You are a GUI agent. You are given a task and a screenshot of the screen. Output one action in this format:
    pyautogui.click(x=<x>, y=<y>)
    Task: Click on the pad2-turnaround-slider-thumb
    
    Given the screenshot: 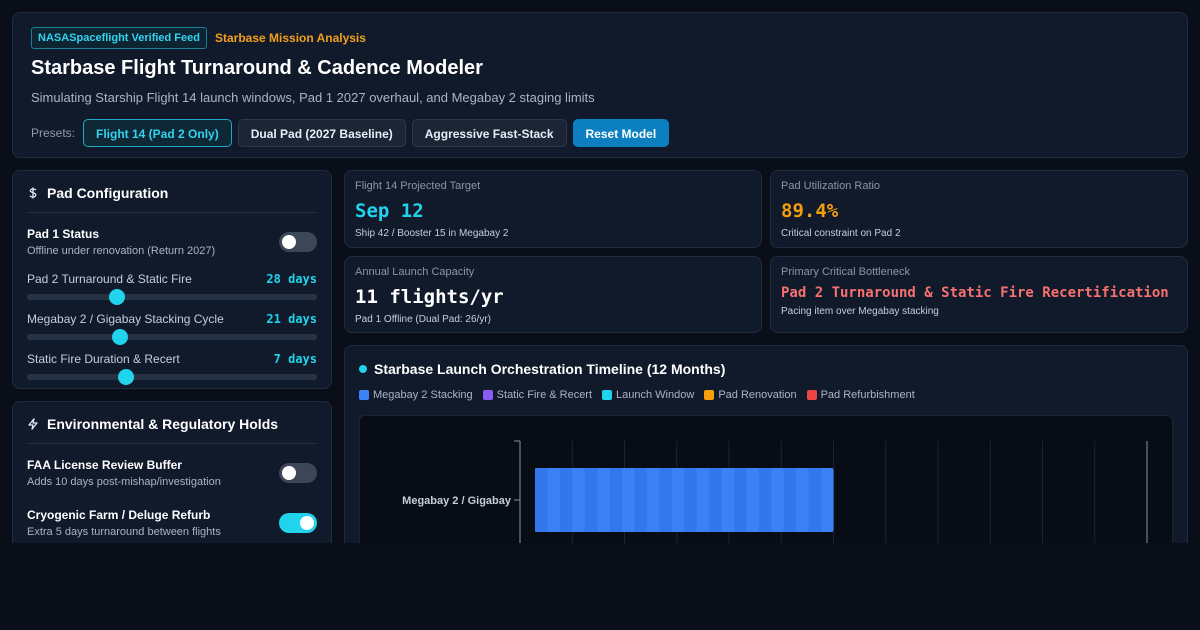 What is the action you would take?
    pyautogui.click(x=116, y=297)
    